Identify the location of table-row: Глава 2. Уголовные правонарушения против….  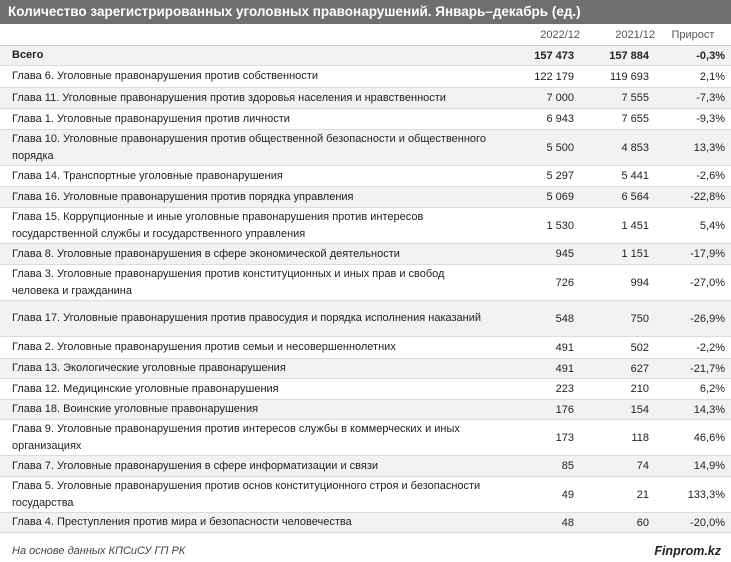
(365, 347).